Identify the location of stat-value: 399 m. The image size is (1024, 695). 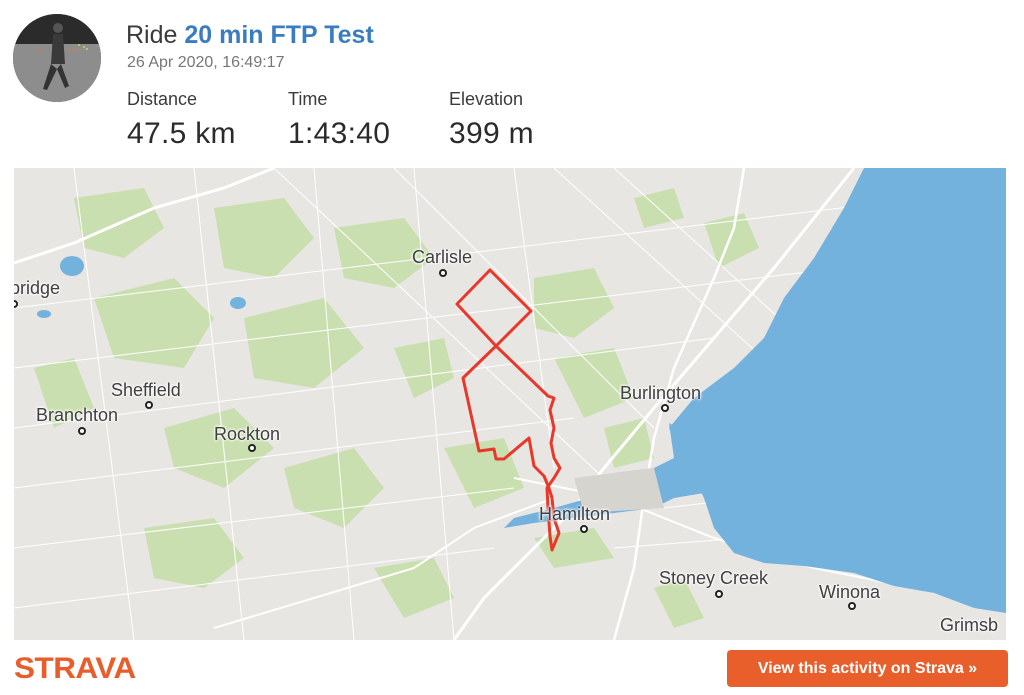
(491, 133).